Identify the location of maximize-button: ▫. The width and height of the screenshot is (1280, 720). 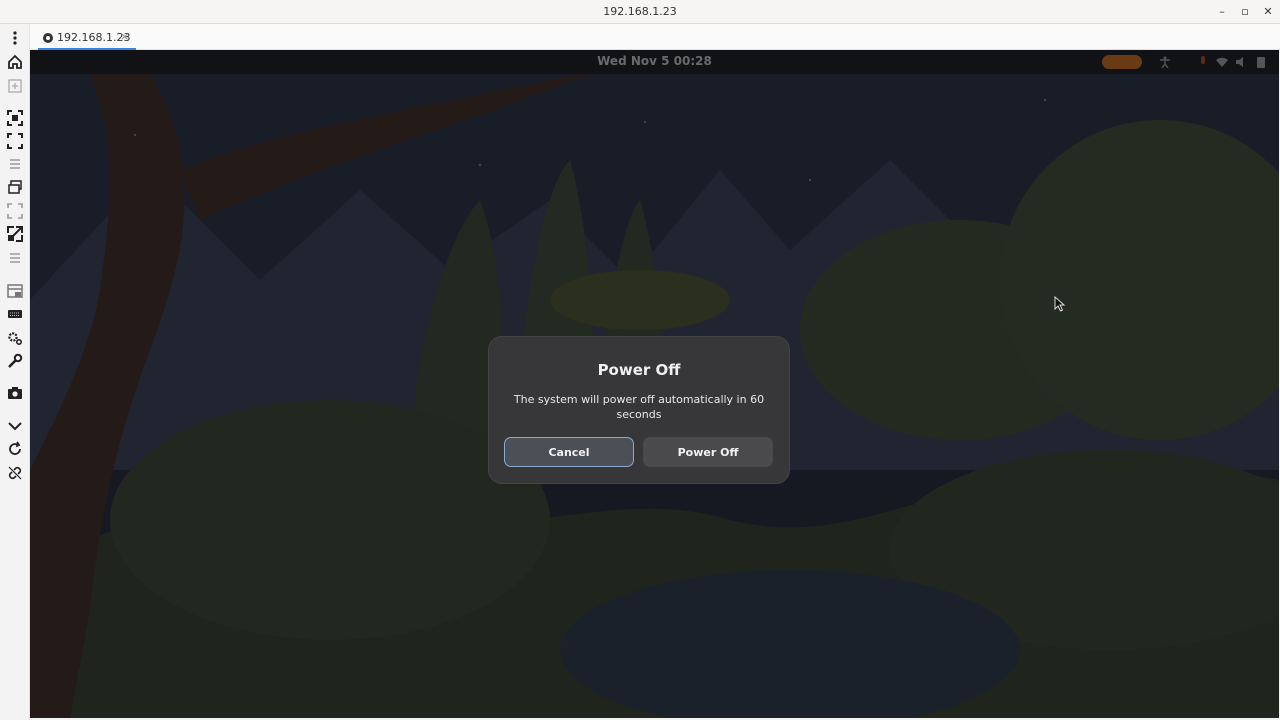
(1245, 12).